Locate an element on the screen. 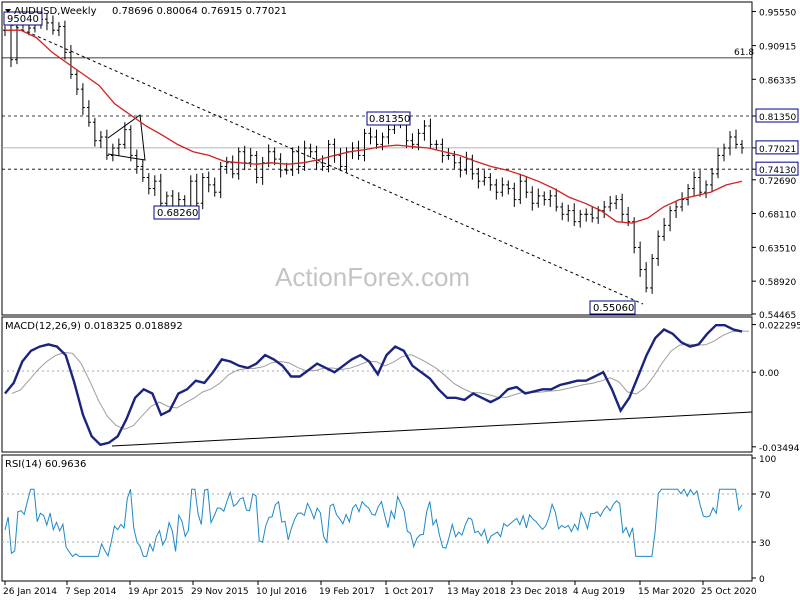  svg-text: 0.81350 is located at coordinates (389, 119).